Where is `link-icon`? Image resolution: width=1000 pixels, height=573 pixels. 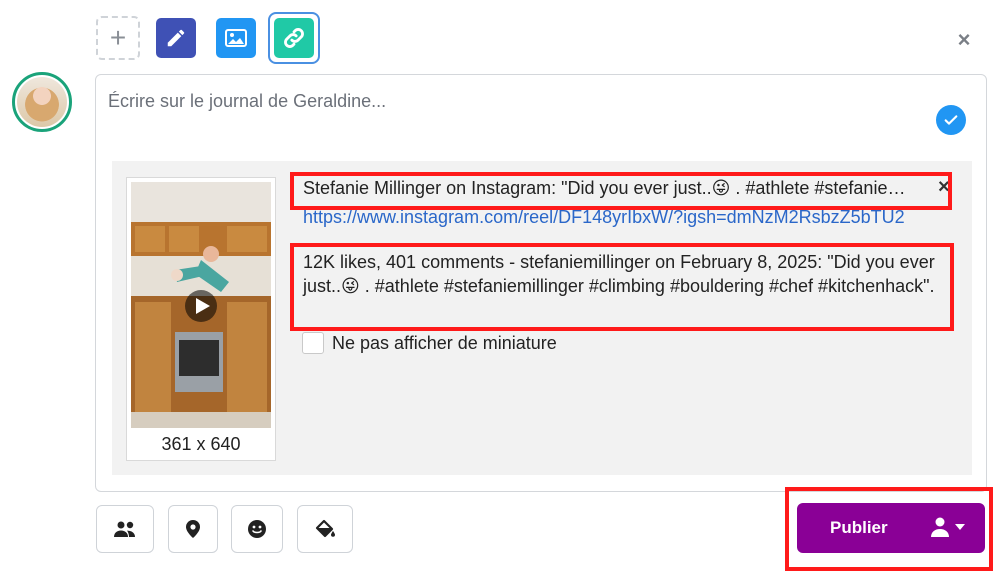 link-icon is located at coordinates (294, 38).